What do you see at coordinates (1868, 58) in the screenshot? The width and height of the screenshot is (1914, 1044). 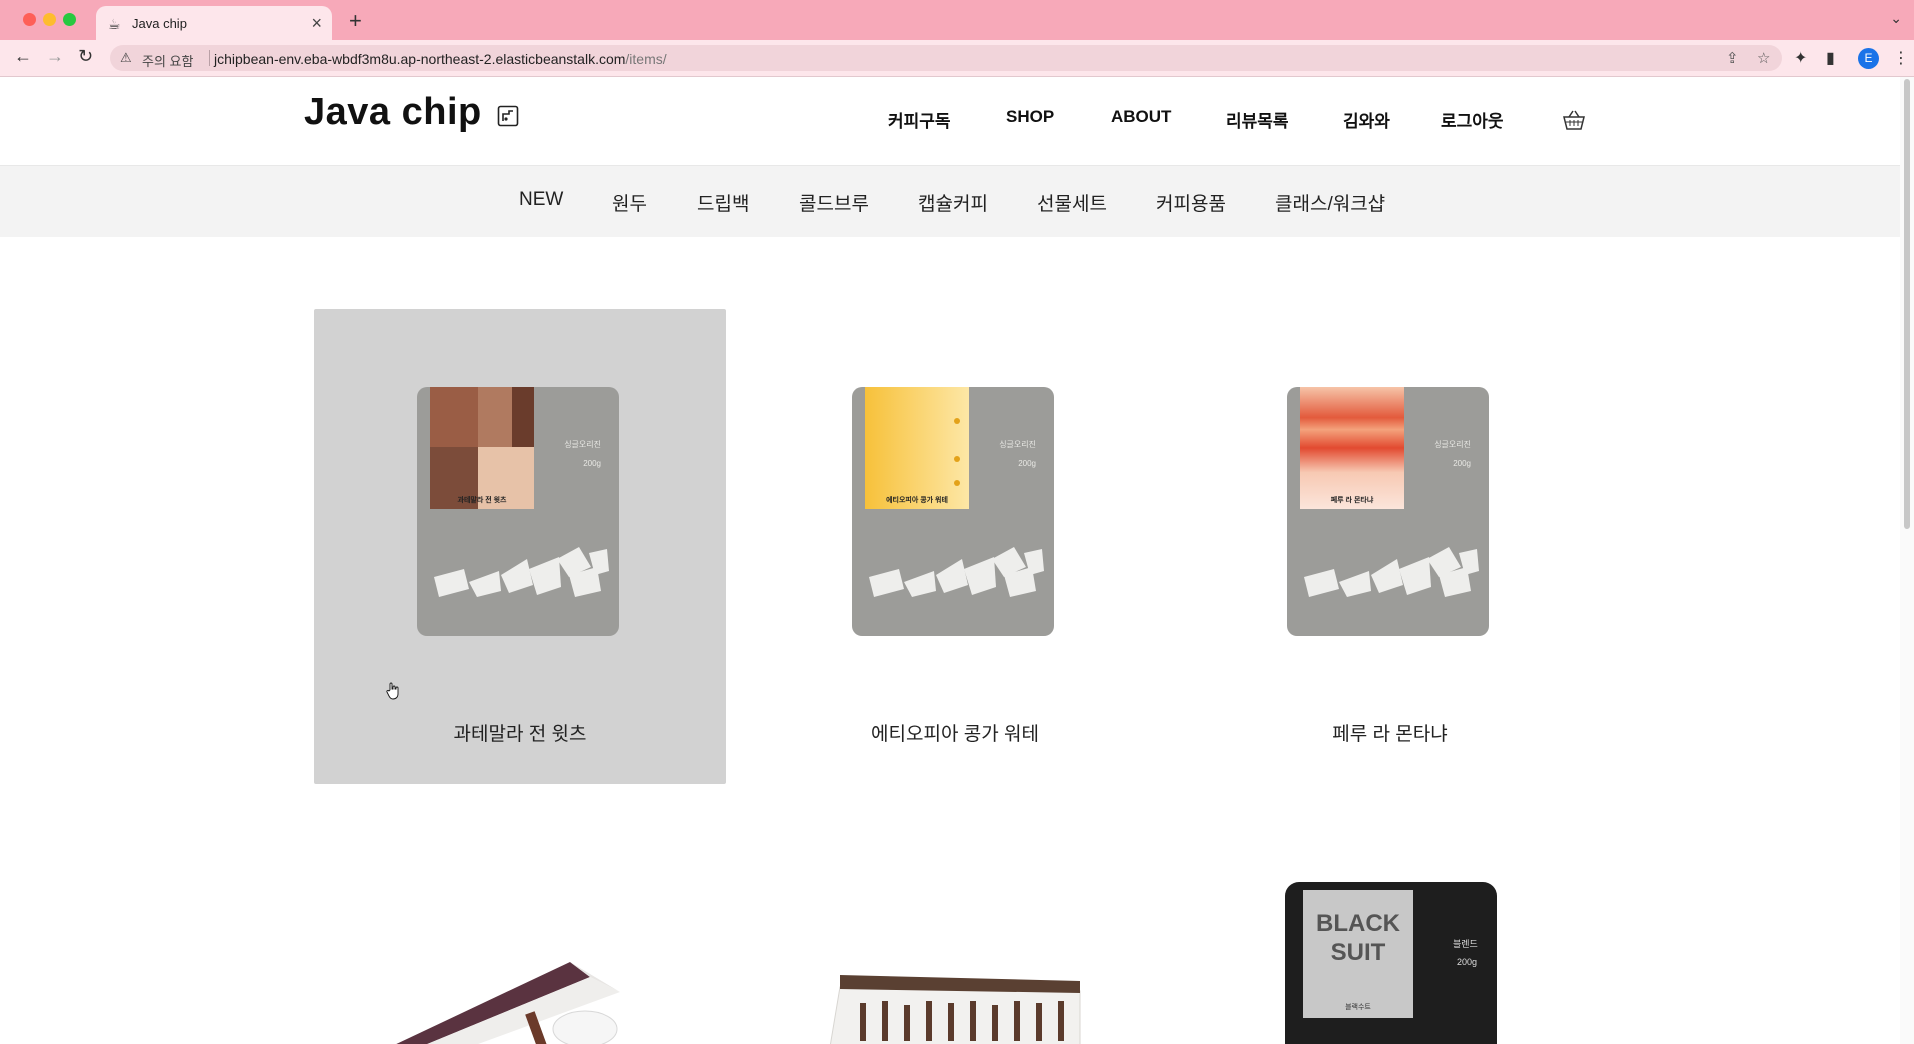 I see `profile-avatar: E` at bounding box center [1868, 58].